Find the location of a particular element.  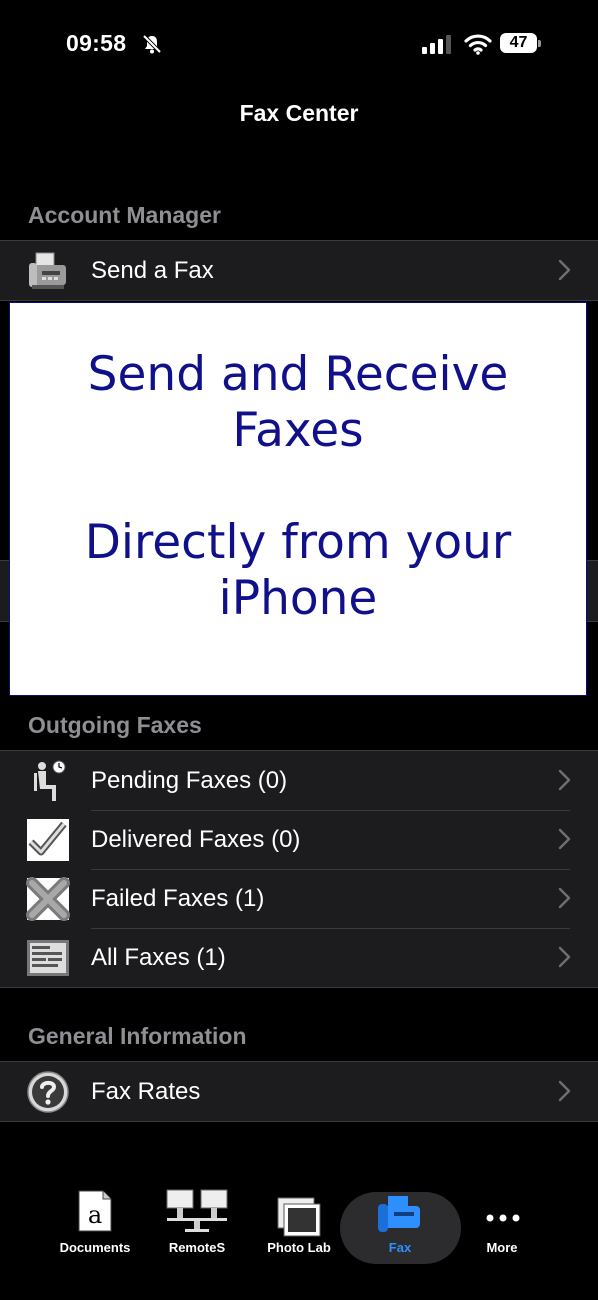

general-group: Fax Rates is located at coordinates (299, 1091).